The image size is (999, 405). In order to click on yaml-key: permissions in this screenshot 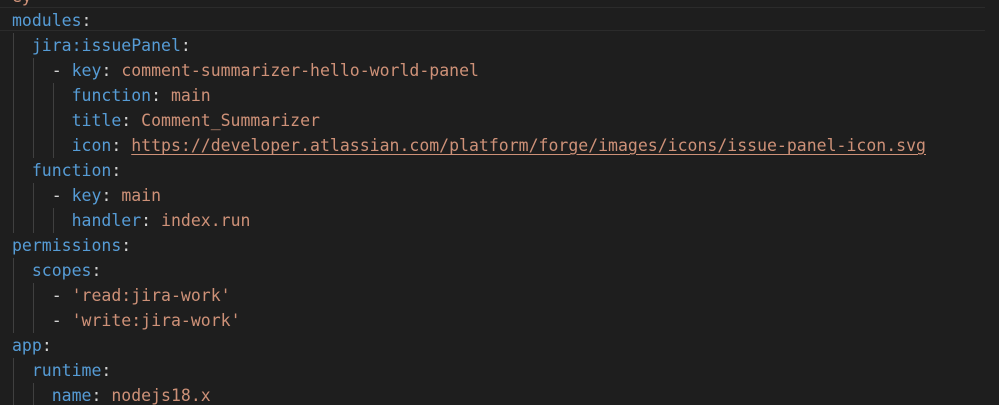, I will do `click(67, 245)`.